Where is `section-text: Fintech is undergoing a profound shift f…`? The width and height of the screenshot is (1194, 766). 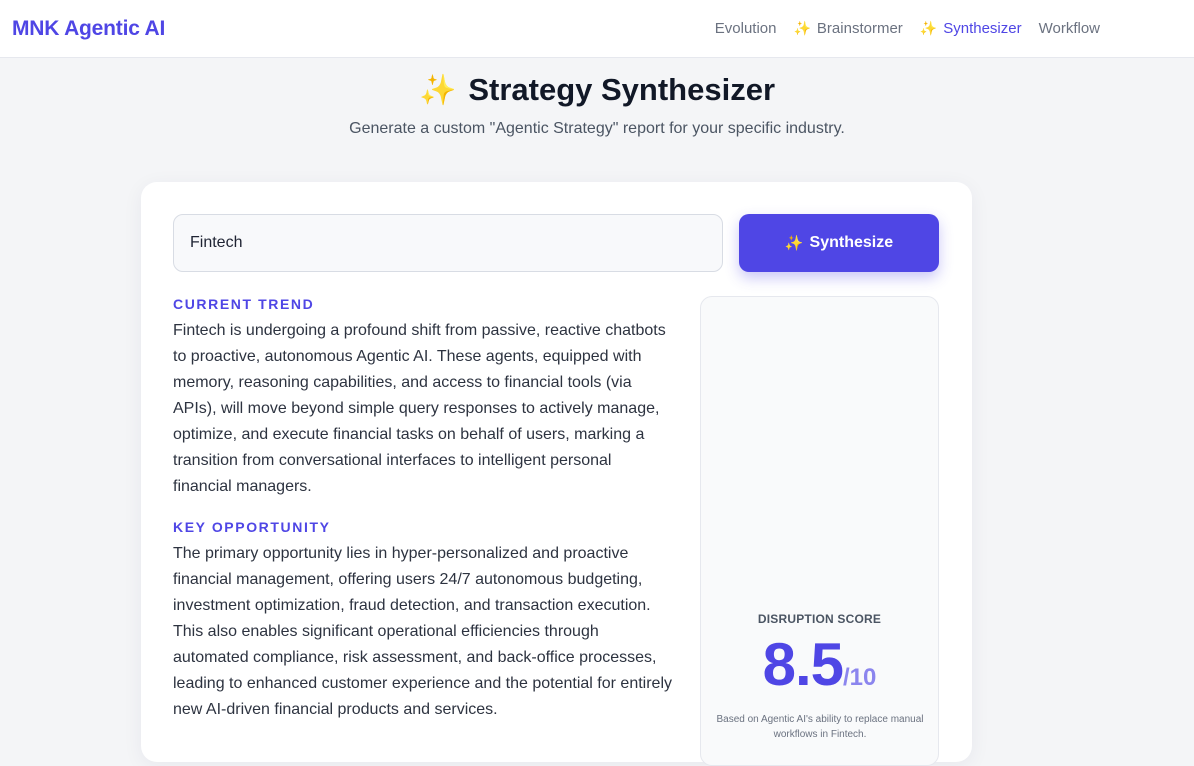
section-text: Fintech is undergoing a profound shift f… is located at coordinates (419, 408).